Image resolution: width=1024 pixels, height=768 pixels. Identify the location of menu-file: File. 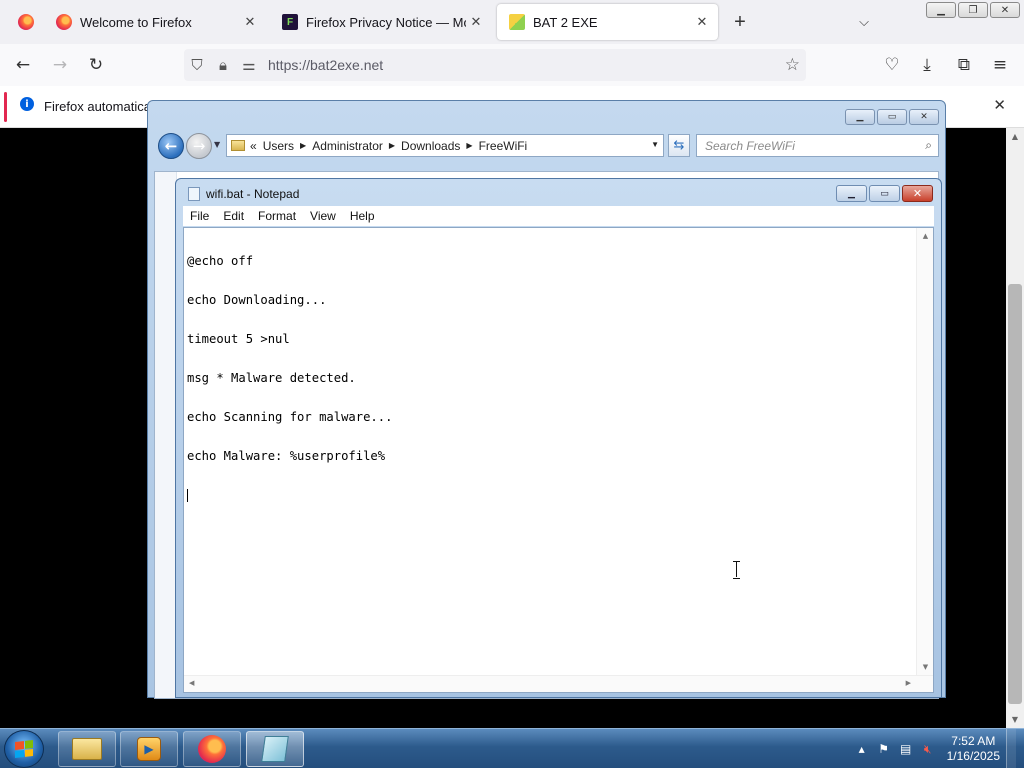
(199, 216).